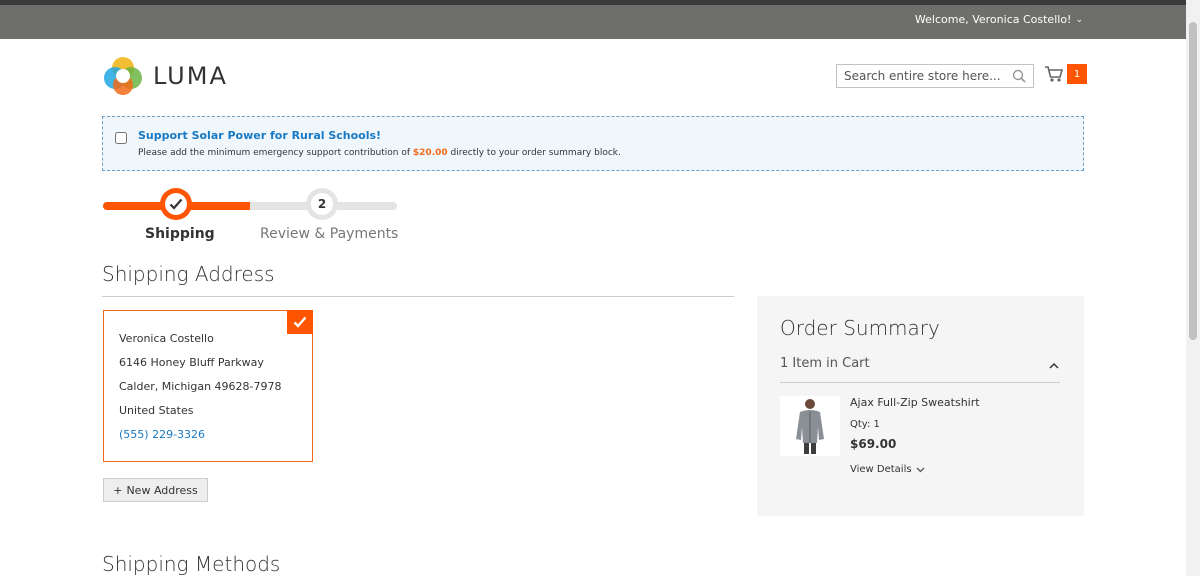  I want to click on items-in-cart-toggle: 1 Item in Cart, so click(825, 363).